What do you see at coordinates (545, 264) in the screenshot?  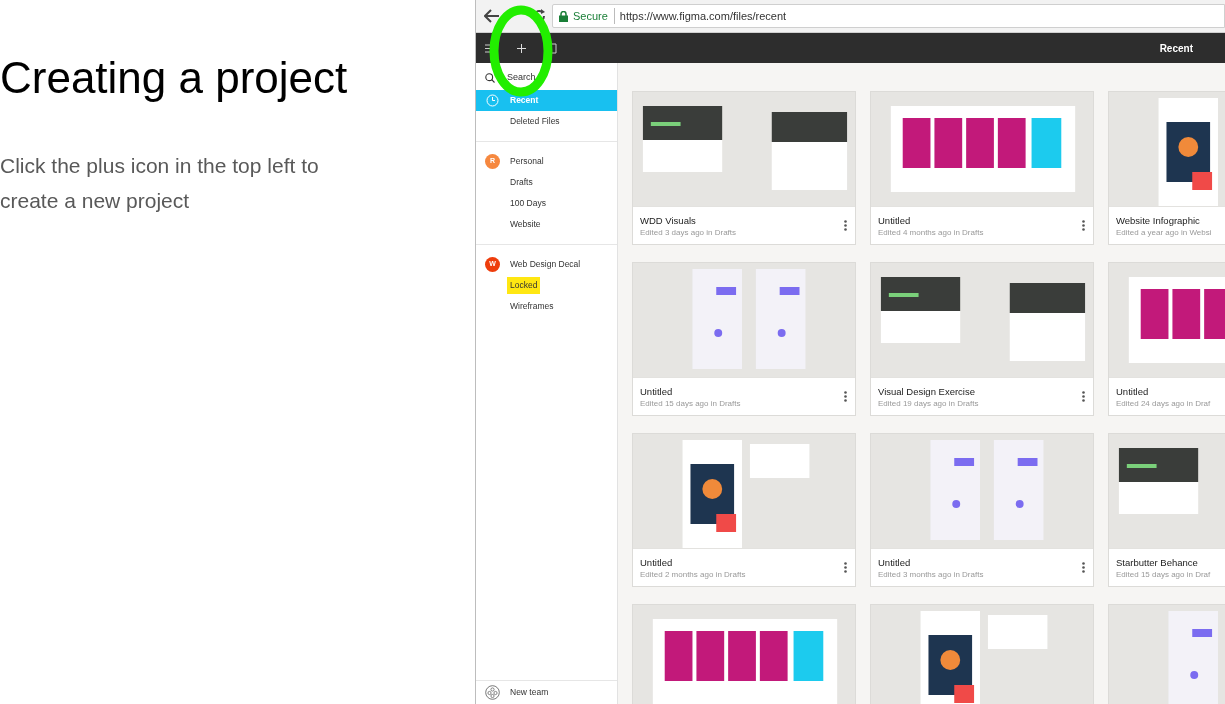 I see `team-name: Web Design Decal` at bounding box center [545, 264].